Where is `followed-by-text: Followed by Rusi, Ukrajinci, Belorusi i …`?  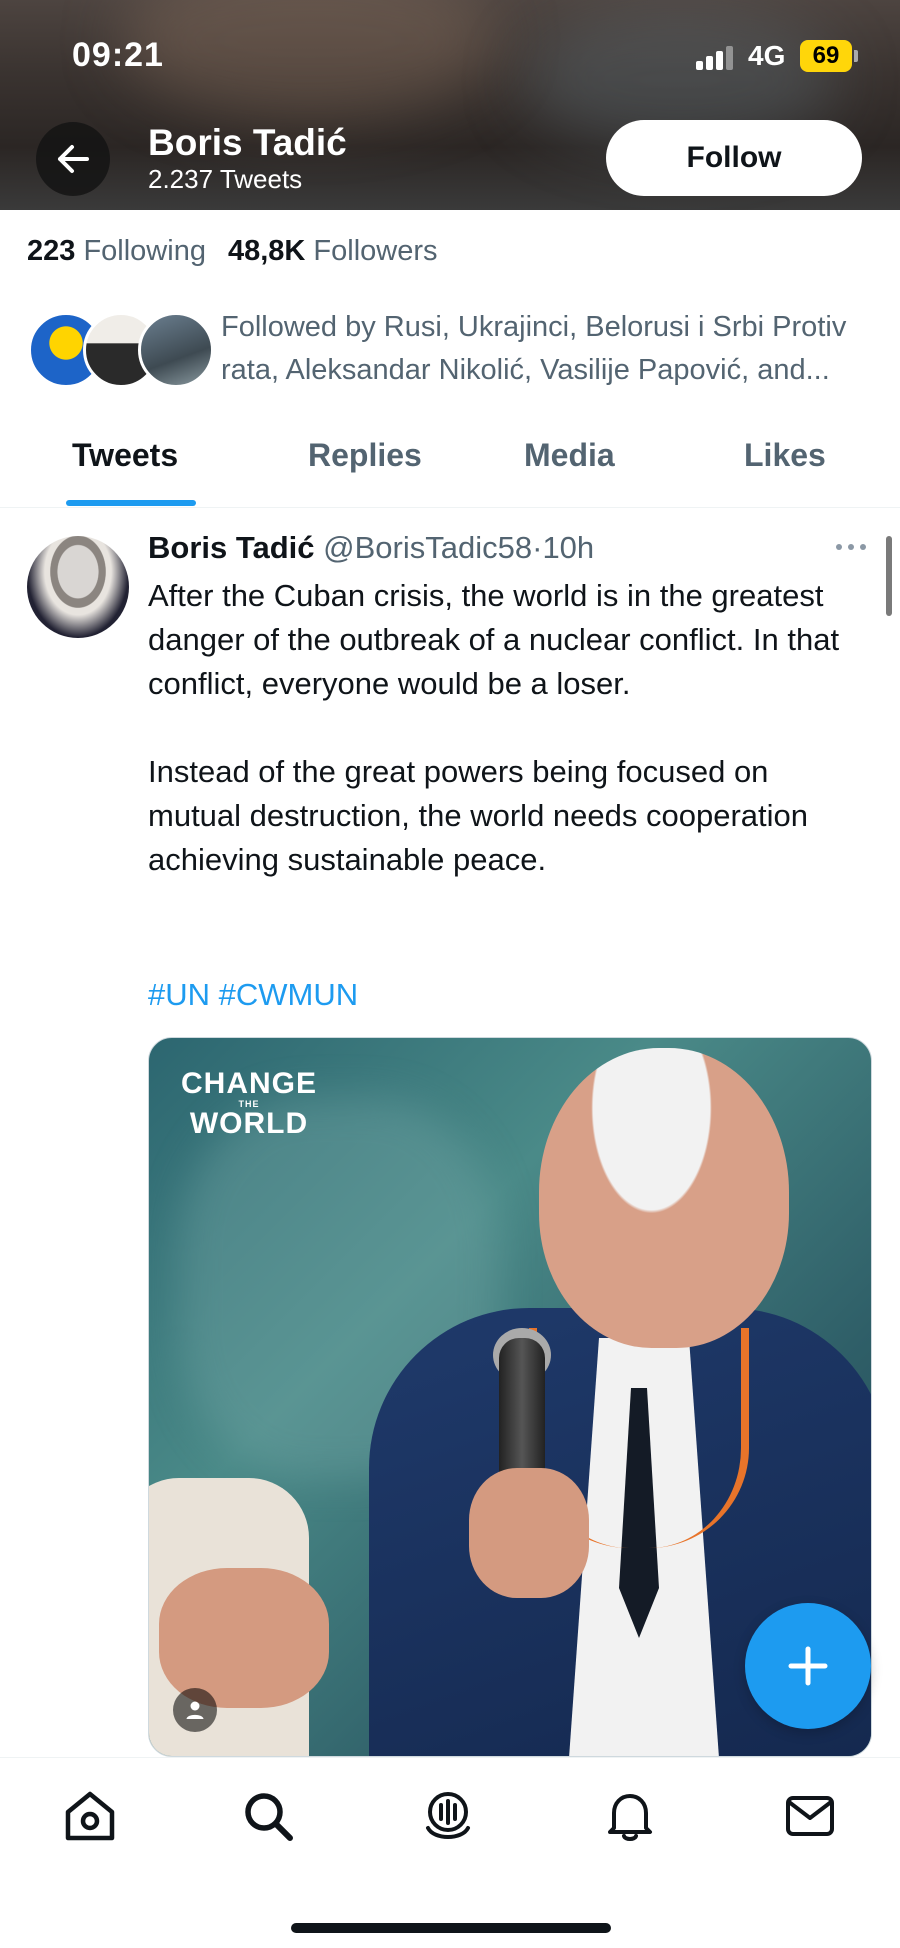 followed-by-text: Followed by Rusi, Ukrajinci, Belorusi i … is located at coordinates (556, 349).